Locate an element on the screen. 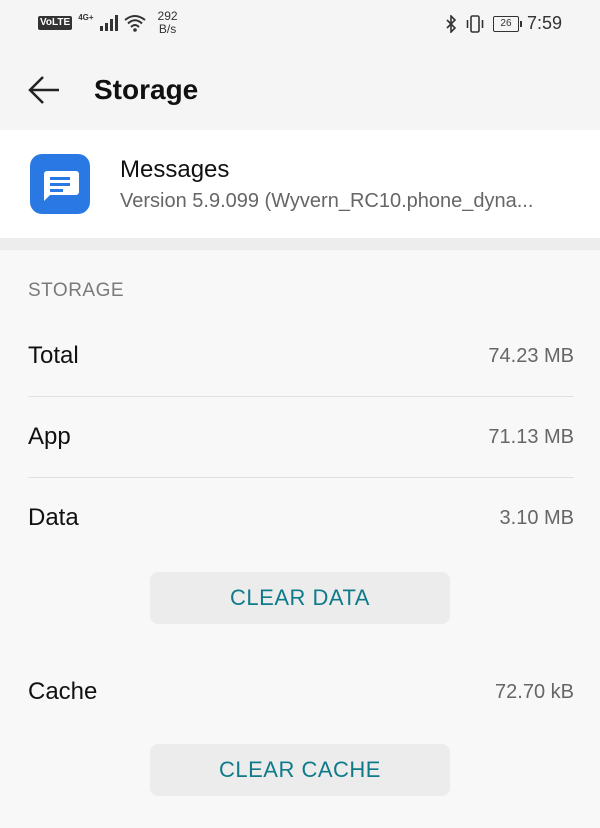  network-speed: 292 B/s is located at coordinates (168, 23).